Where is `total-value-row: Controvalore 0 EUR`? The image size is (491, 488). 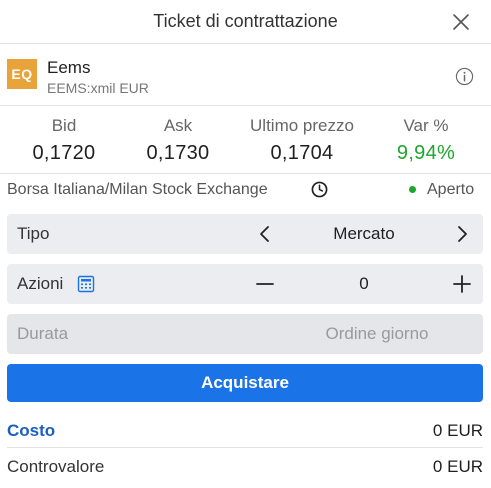 total-value-row: Controvalore 0 EUR is located at coordinates (245, 467).